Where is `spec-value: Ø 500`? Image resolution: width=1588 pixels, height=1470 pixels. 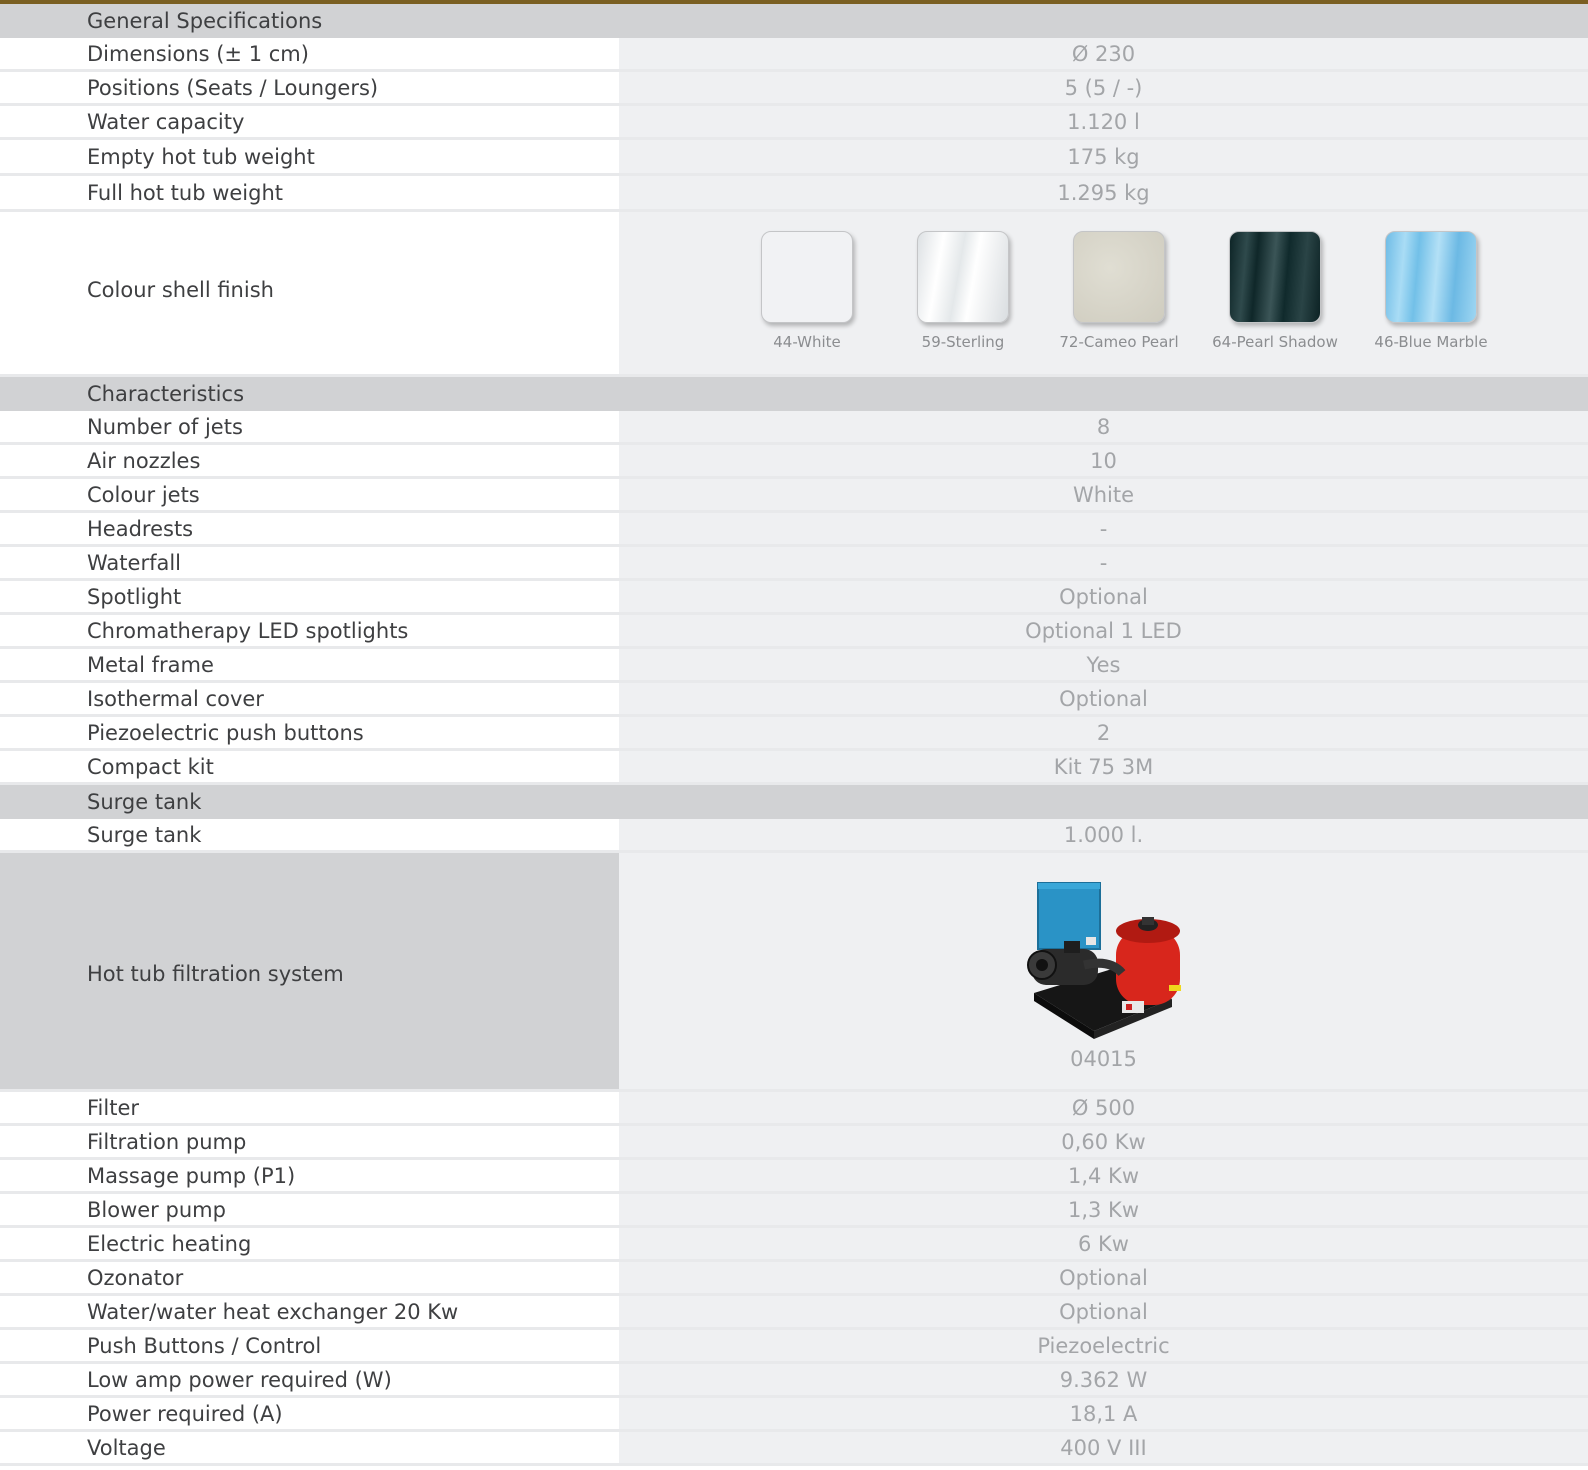
spec-value: Ø 500 is located at coordinates (1103, 1107).